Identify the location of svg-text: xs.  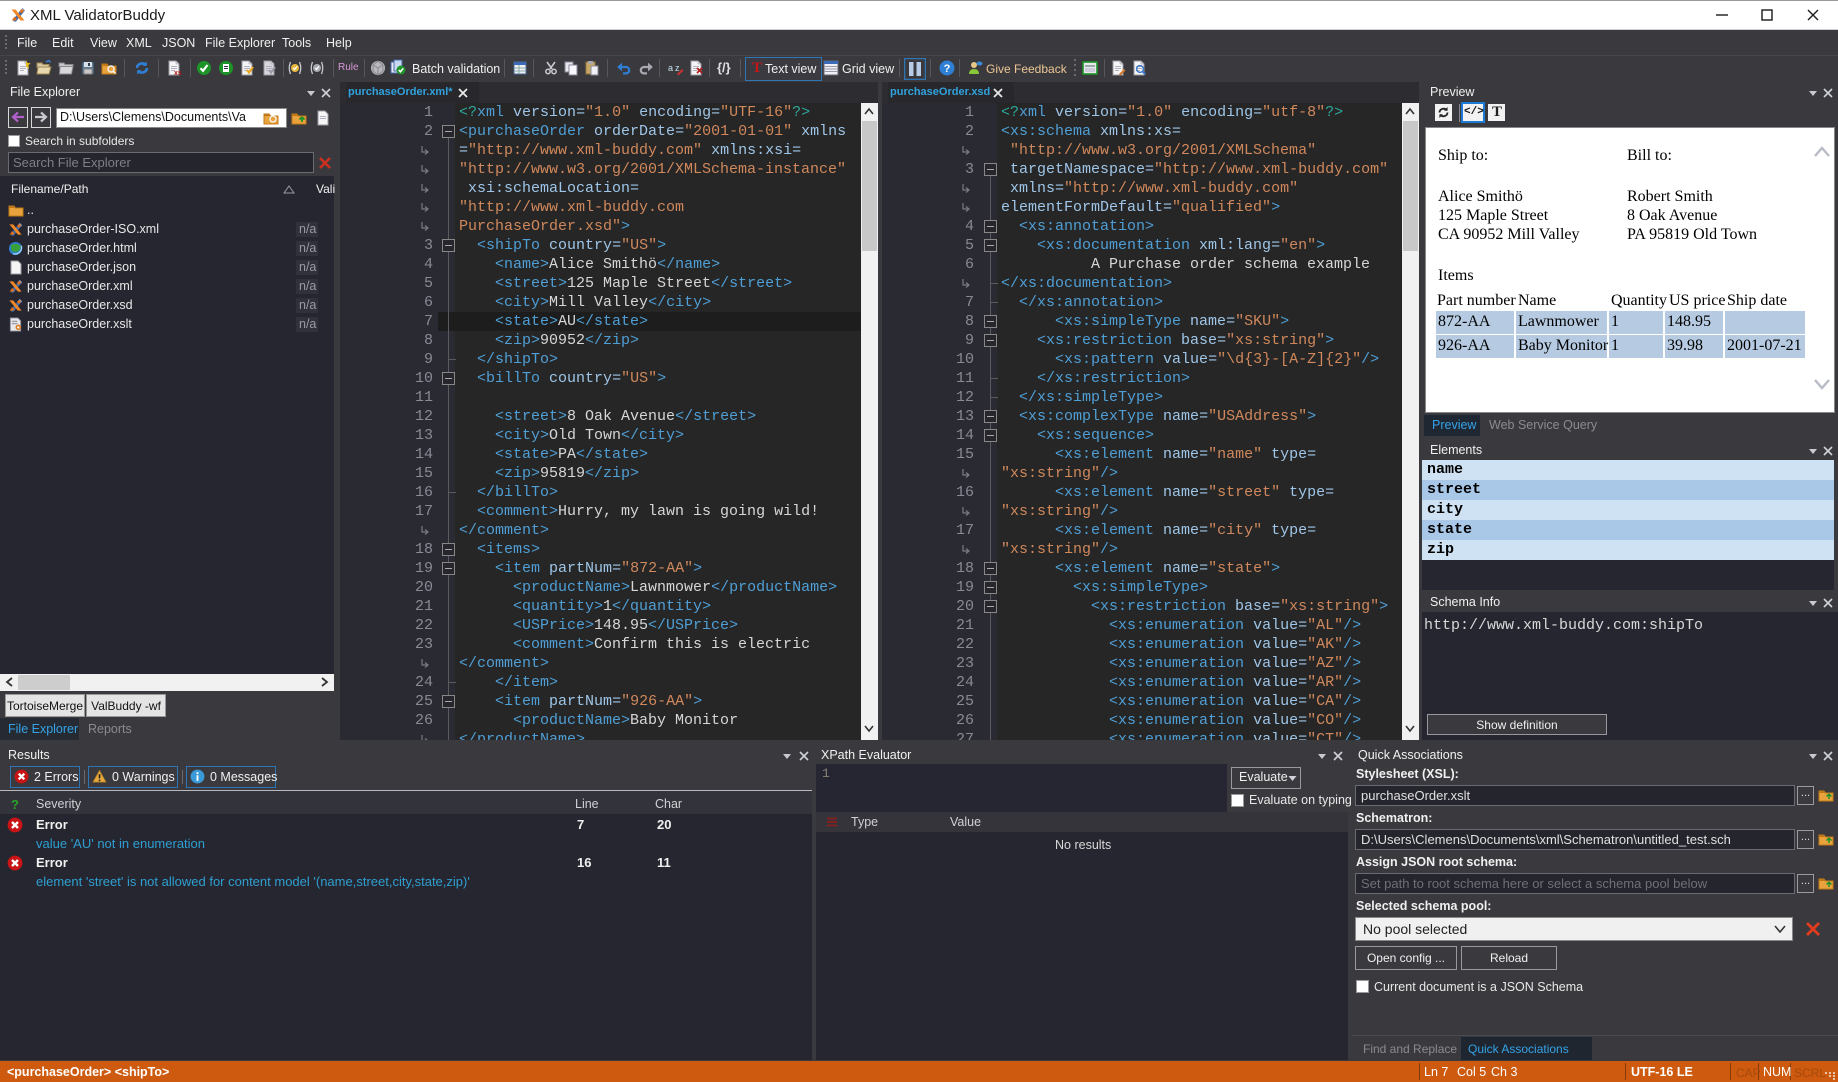
(178, 73).